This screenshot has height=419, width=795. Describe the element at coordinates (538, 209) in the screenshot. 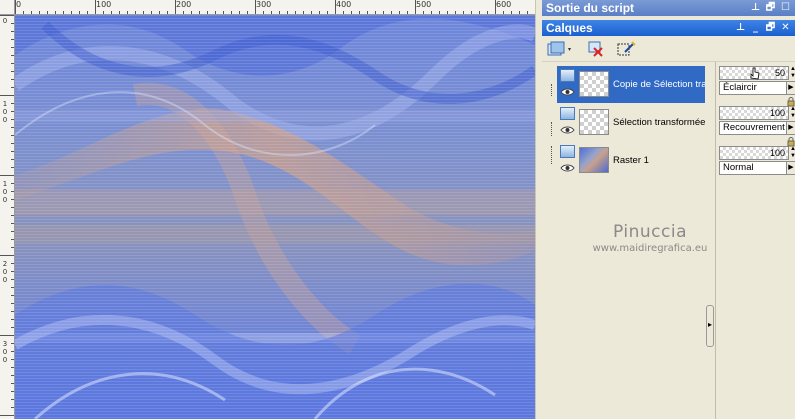

I see `panel-splitter` at that location.